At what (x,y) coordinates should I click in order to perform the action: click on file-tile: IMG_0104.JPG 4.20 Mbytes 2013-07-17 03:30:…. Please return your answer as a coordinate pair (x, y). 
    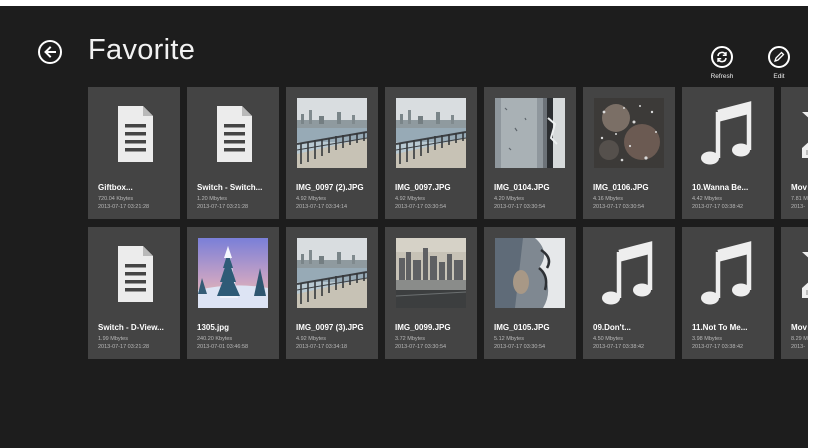
    Looking at the image, I should click on (530, 153).